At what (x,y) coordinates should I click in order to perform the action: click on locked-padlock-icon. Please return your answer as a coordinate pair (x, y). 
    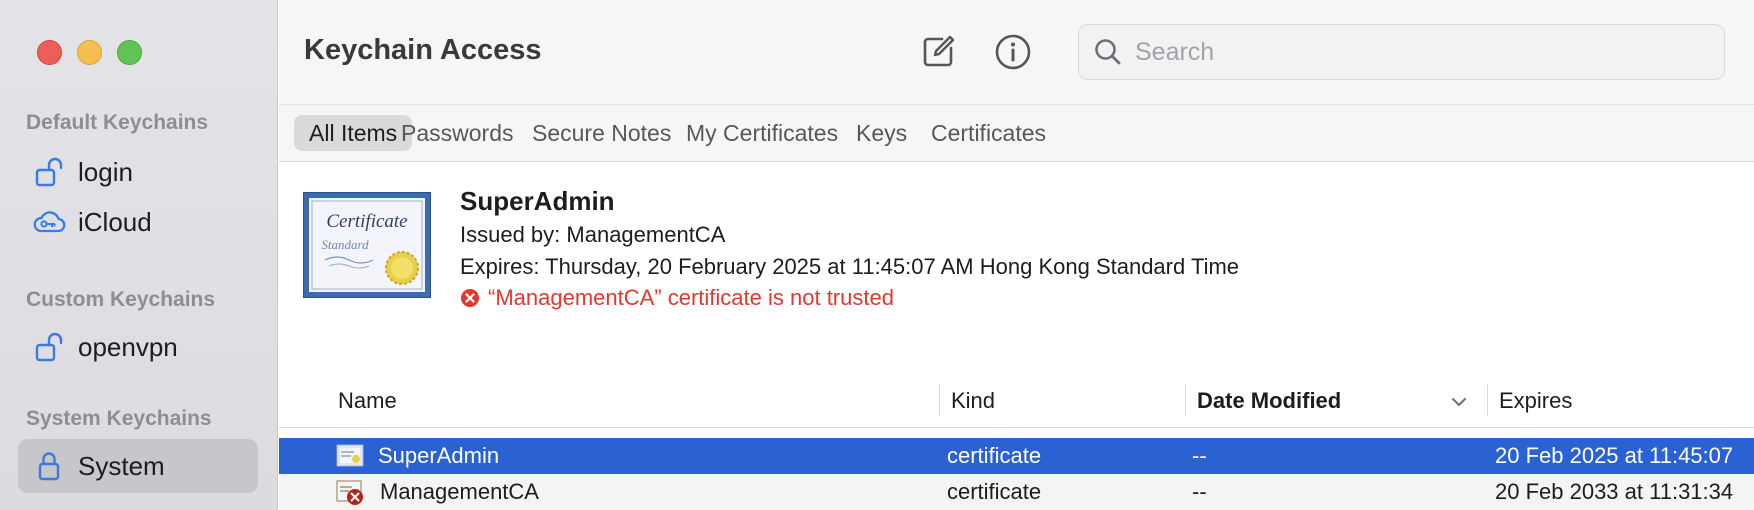
    Looking at the image, I should click on (49, 466).